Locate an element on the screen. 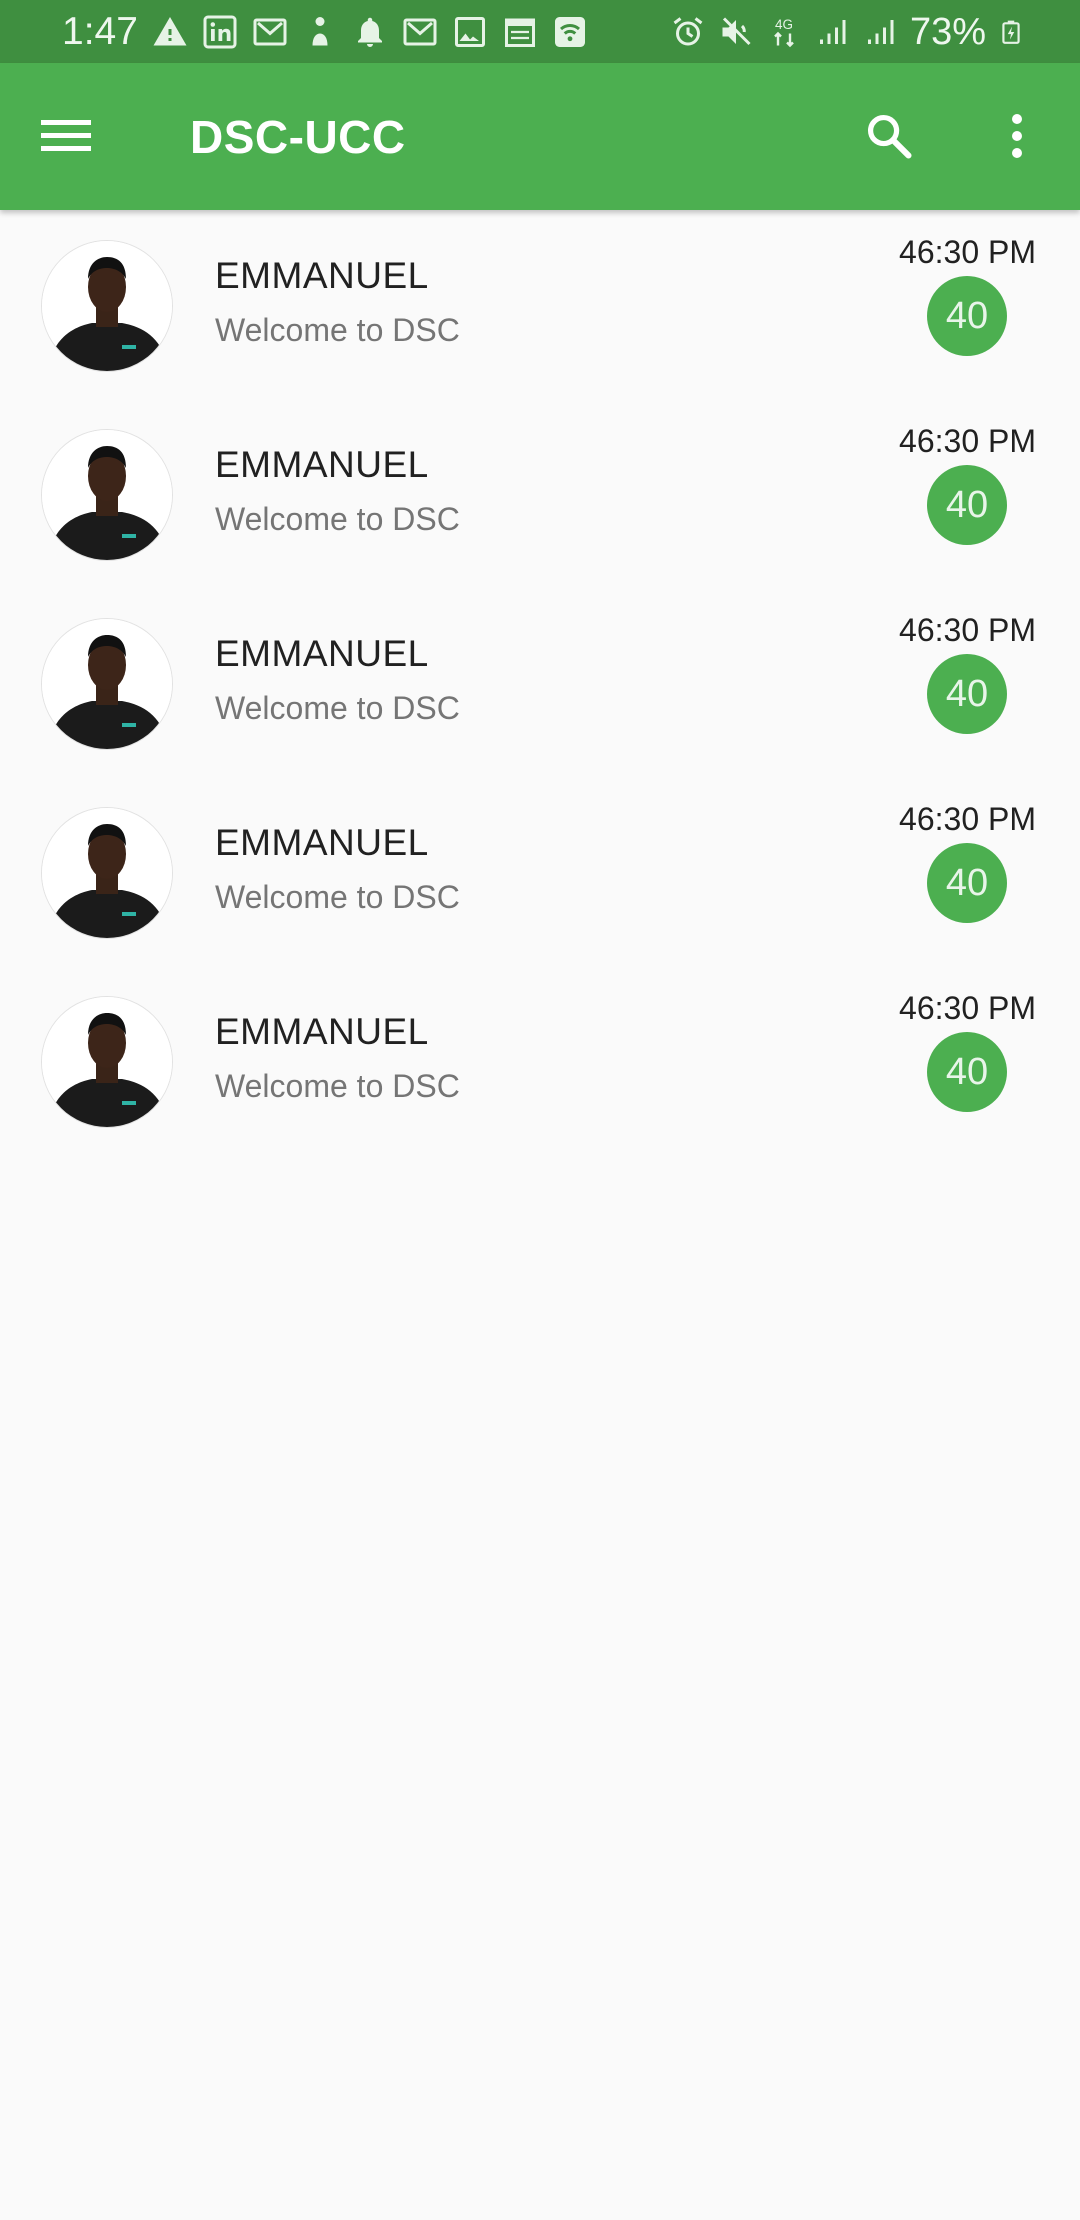 This screenshot has height=2220, width=1080. search-button is located at coordinates (889, 136).